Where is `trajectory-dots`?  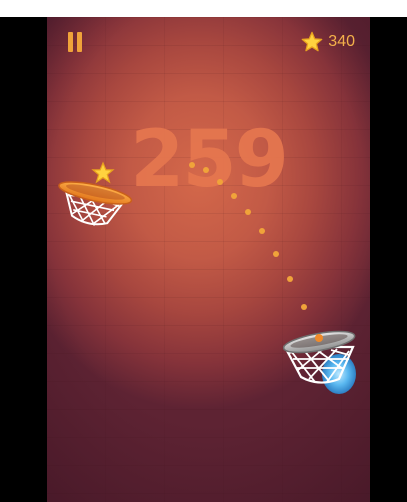
trajectory-dots is located at coordinates (248, 236).